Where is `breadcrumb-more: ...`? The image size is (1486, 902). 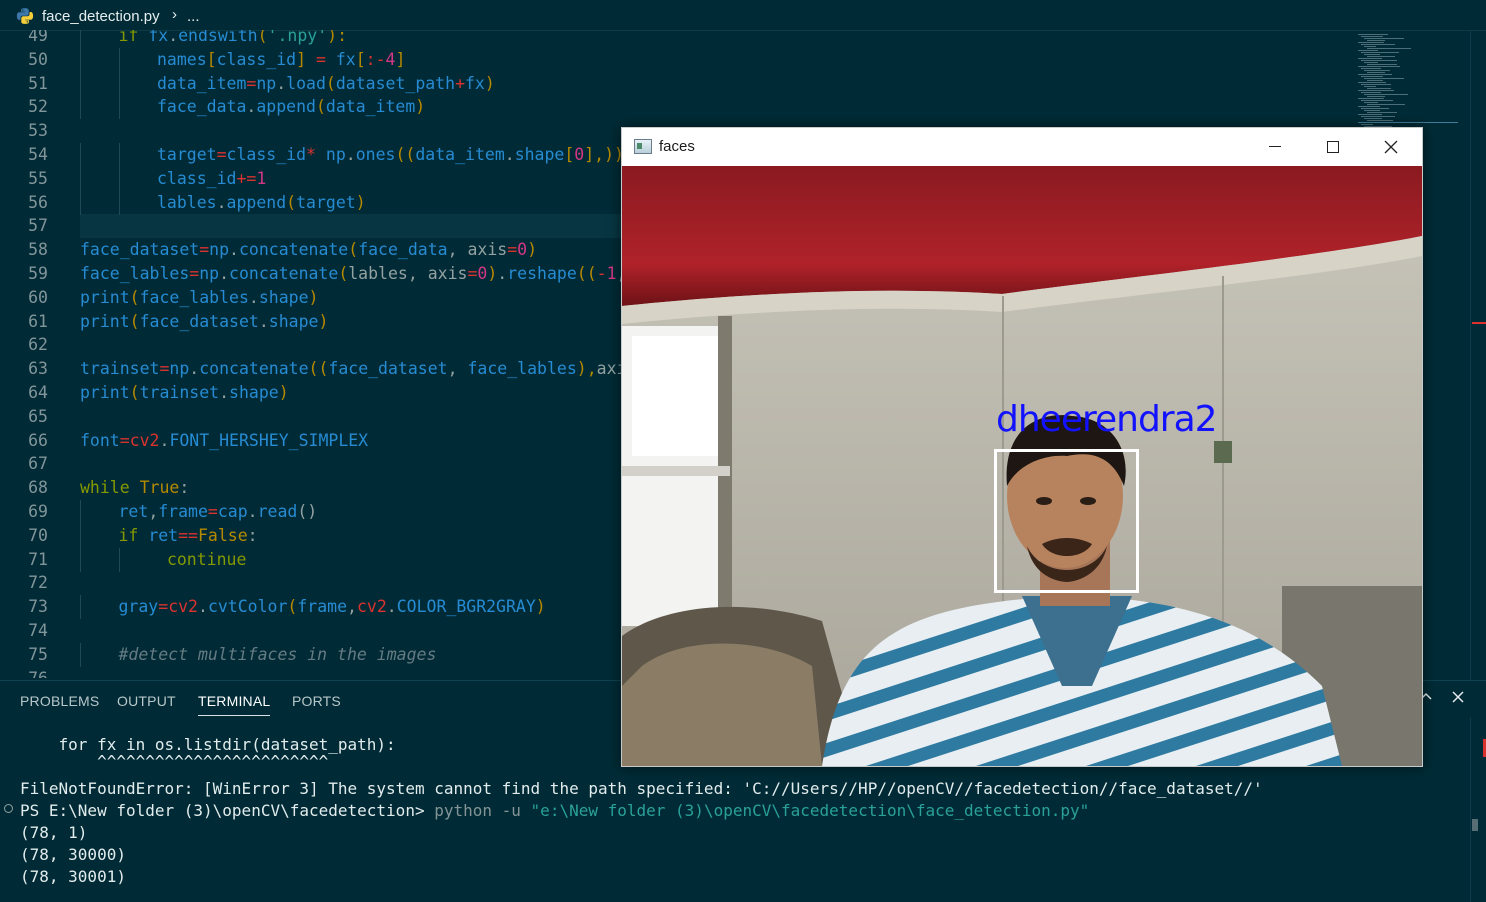 breadcrumb-more: ... is located at coordinates (193, 16).